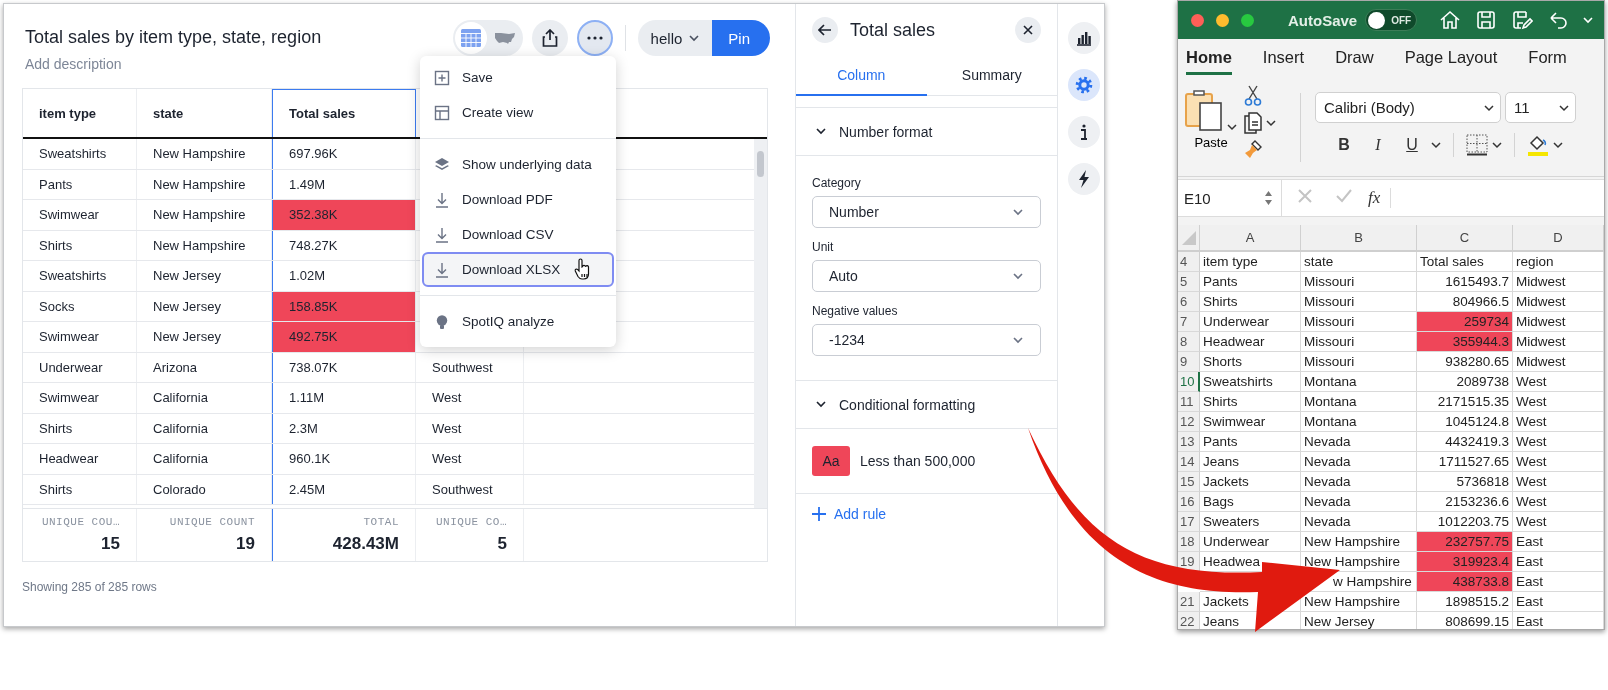  I want to click on fill-color-button, so click(1545, 145).